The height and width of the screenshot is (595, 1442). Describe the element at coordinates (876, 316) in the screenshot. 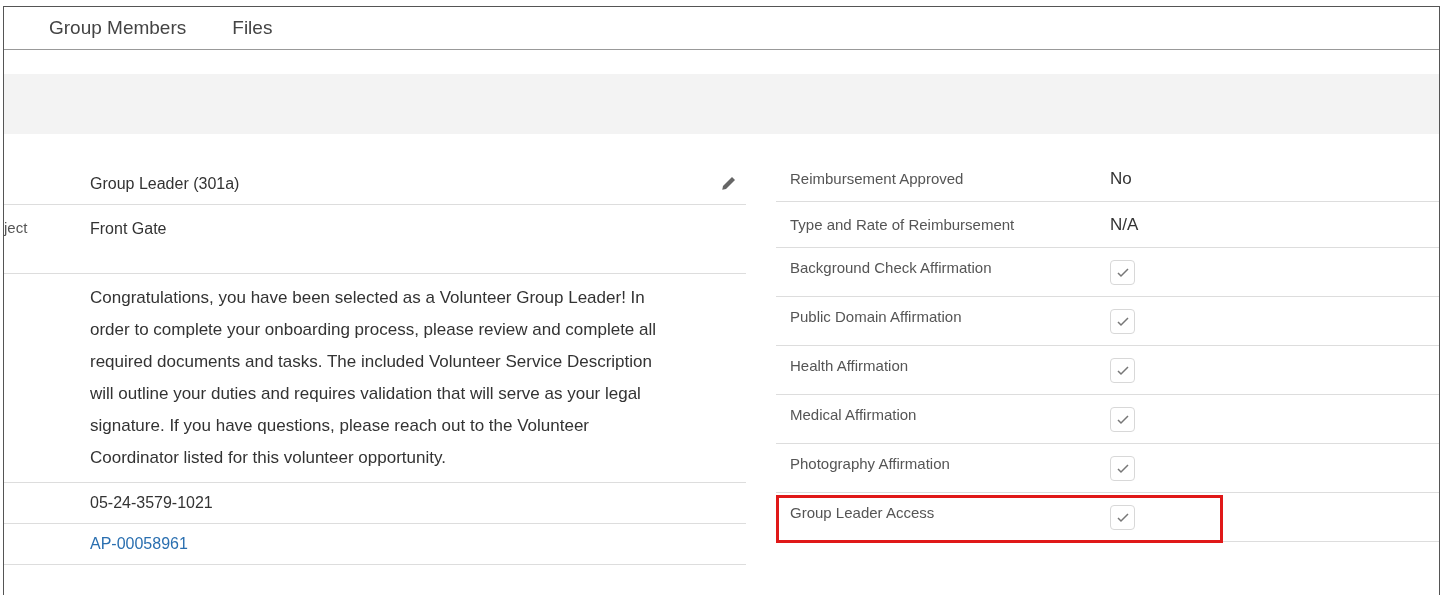

I see `field-label: Public Domain Affirmation` at that location.